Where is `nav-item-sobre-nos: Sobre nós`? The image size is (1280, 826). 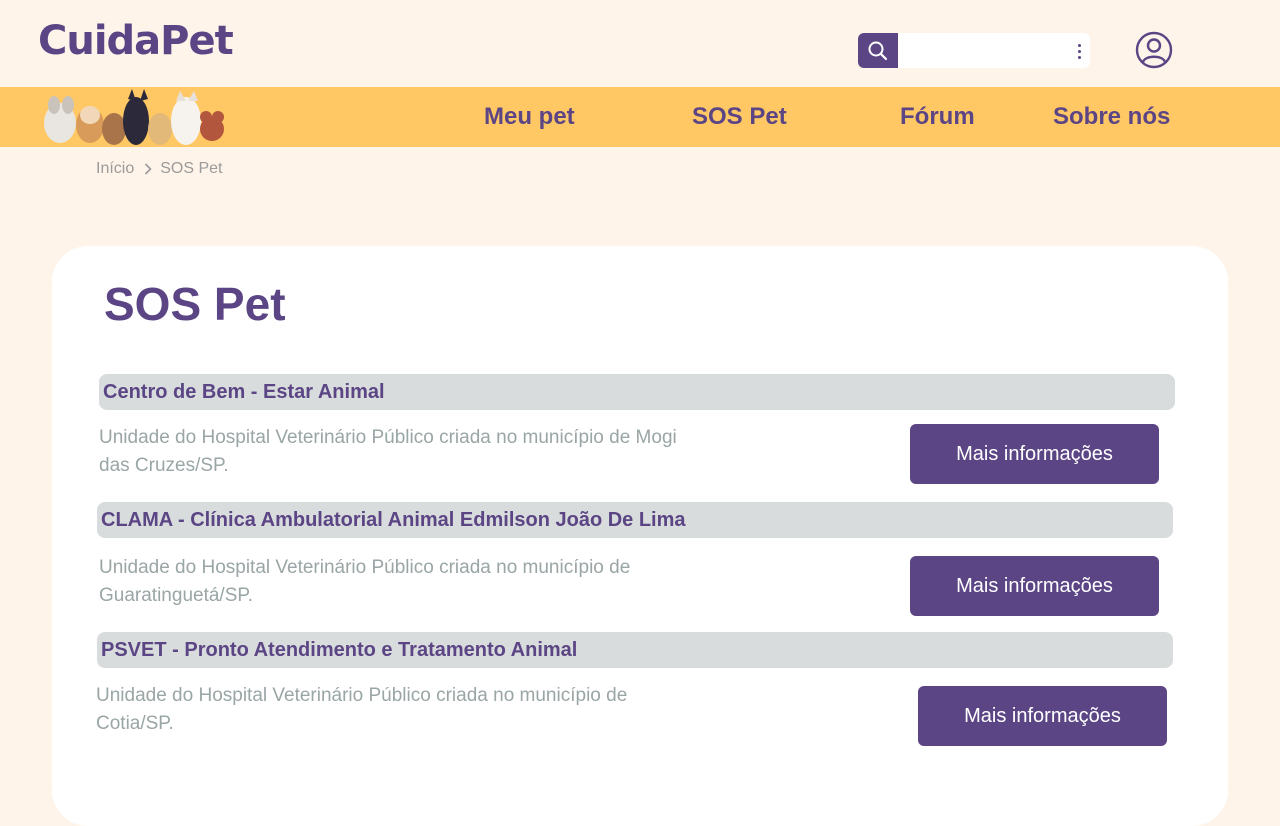 nav-item-sobre-nos: Sobre nós is located at coordinates (1111, 117).